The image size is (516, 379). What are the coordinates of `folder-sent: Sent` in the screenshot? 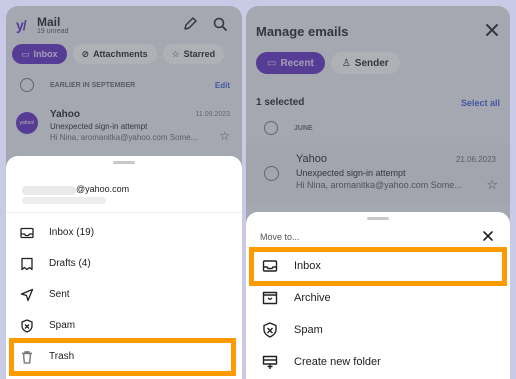 It's located at (124, 295).